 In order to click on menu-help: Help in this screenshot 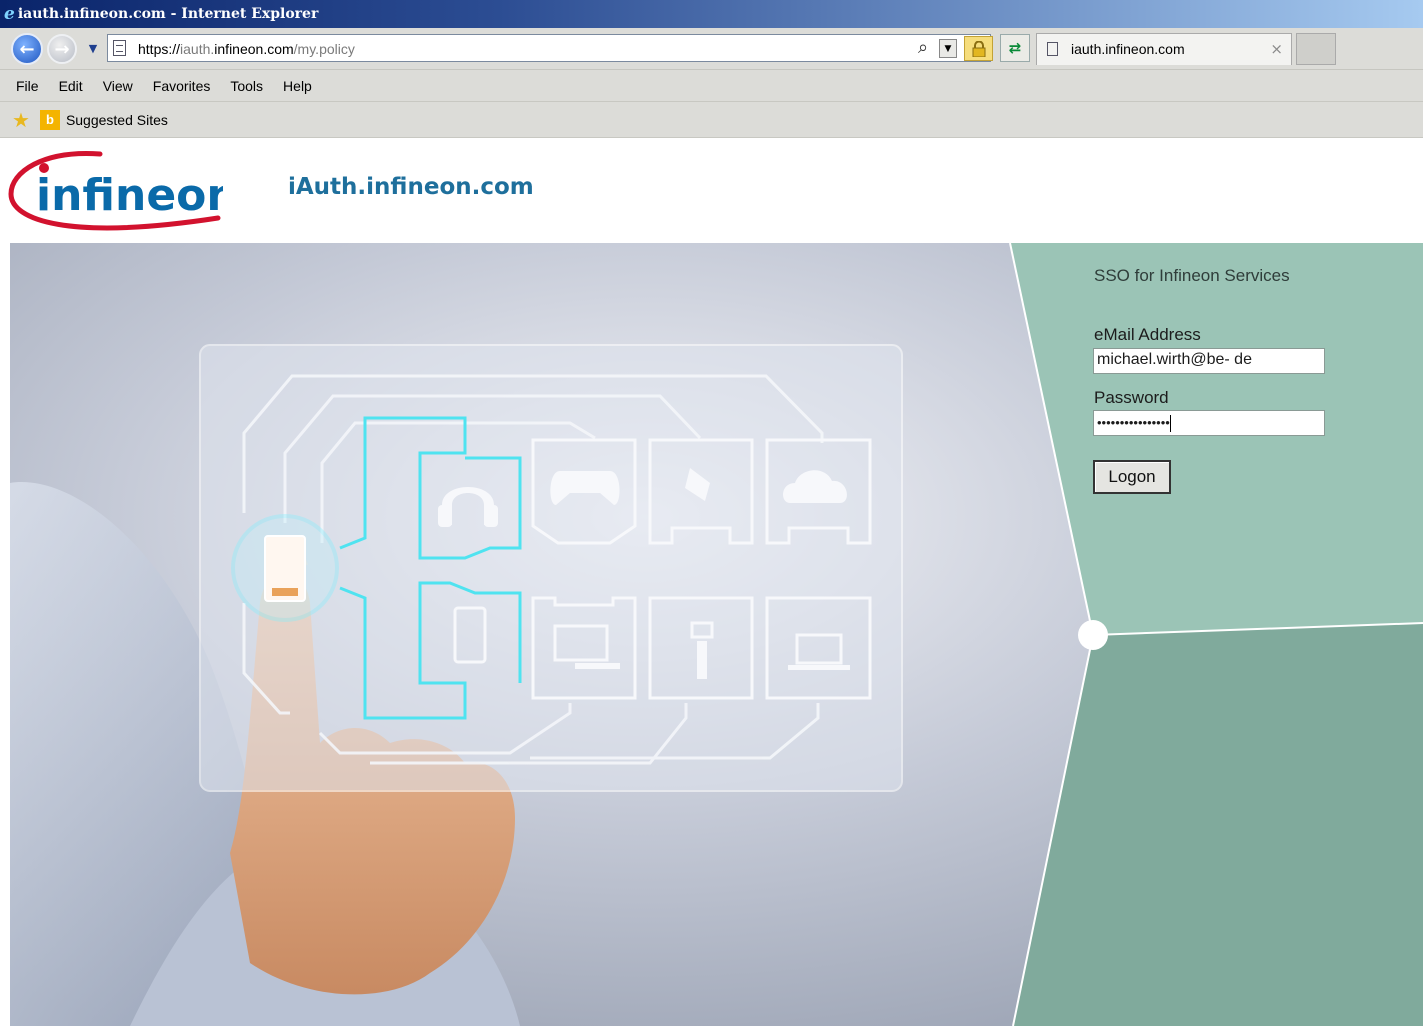, I will do `click(297, 86)`.